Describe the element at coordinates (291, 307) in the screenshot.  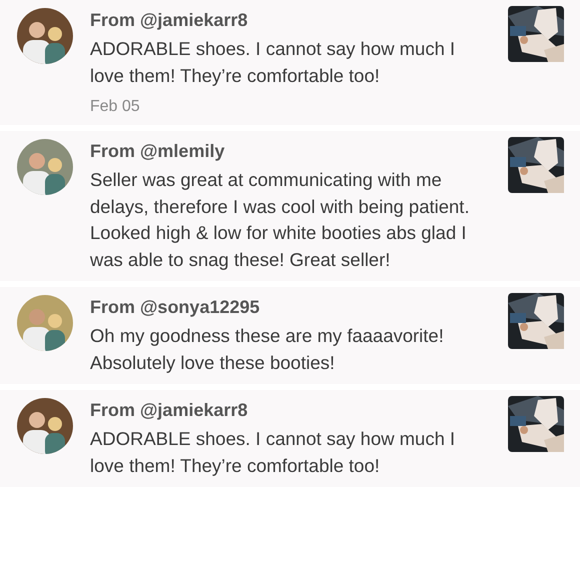
I see `author-name: From @sonya12295` at that location.